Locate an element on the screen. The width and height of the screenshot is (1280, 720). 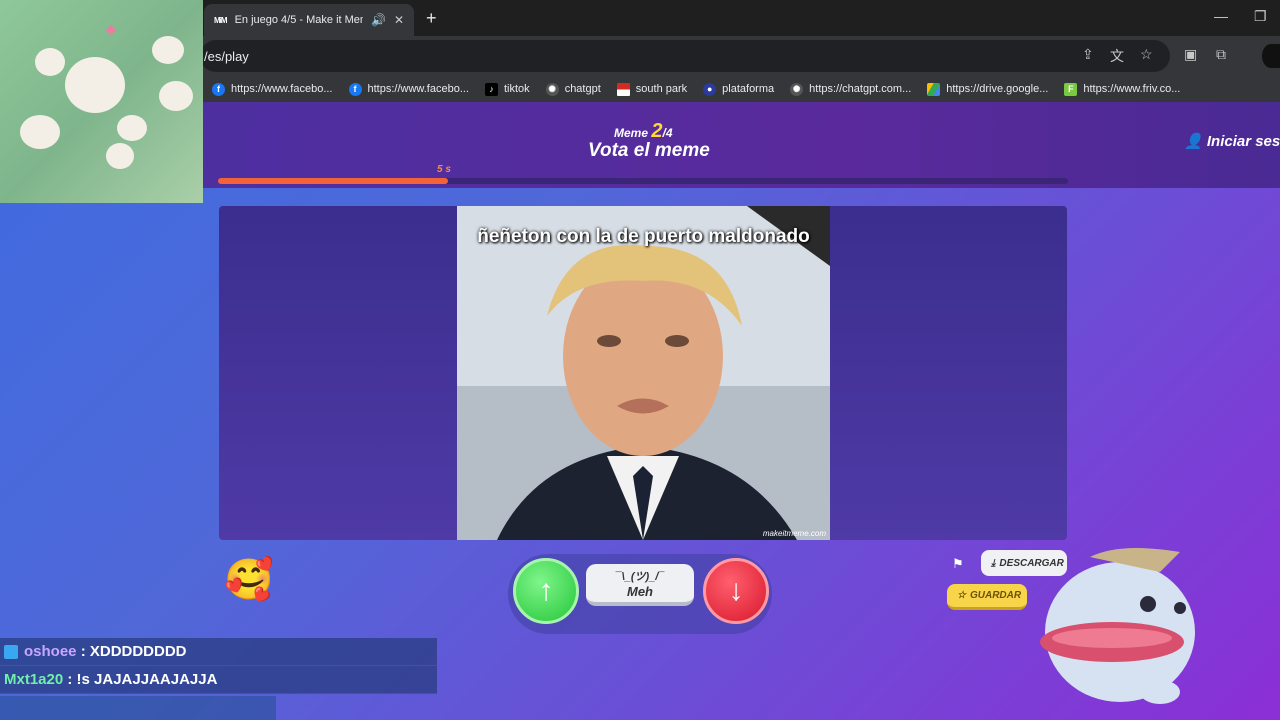
tab-title: En juego 4/5 - Make it Meme is located at coordinates (298, 20).